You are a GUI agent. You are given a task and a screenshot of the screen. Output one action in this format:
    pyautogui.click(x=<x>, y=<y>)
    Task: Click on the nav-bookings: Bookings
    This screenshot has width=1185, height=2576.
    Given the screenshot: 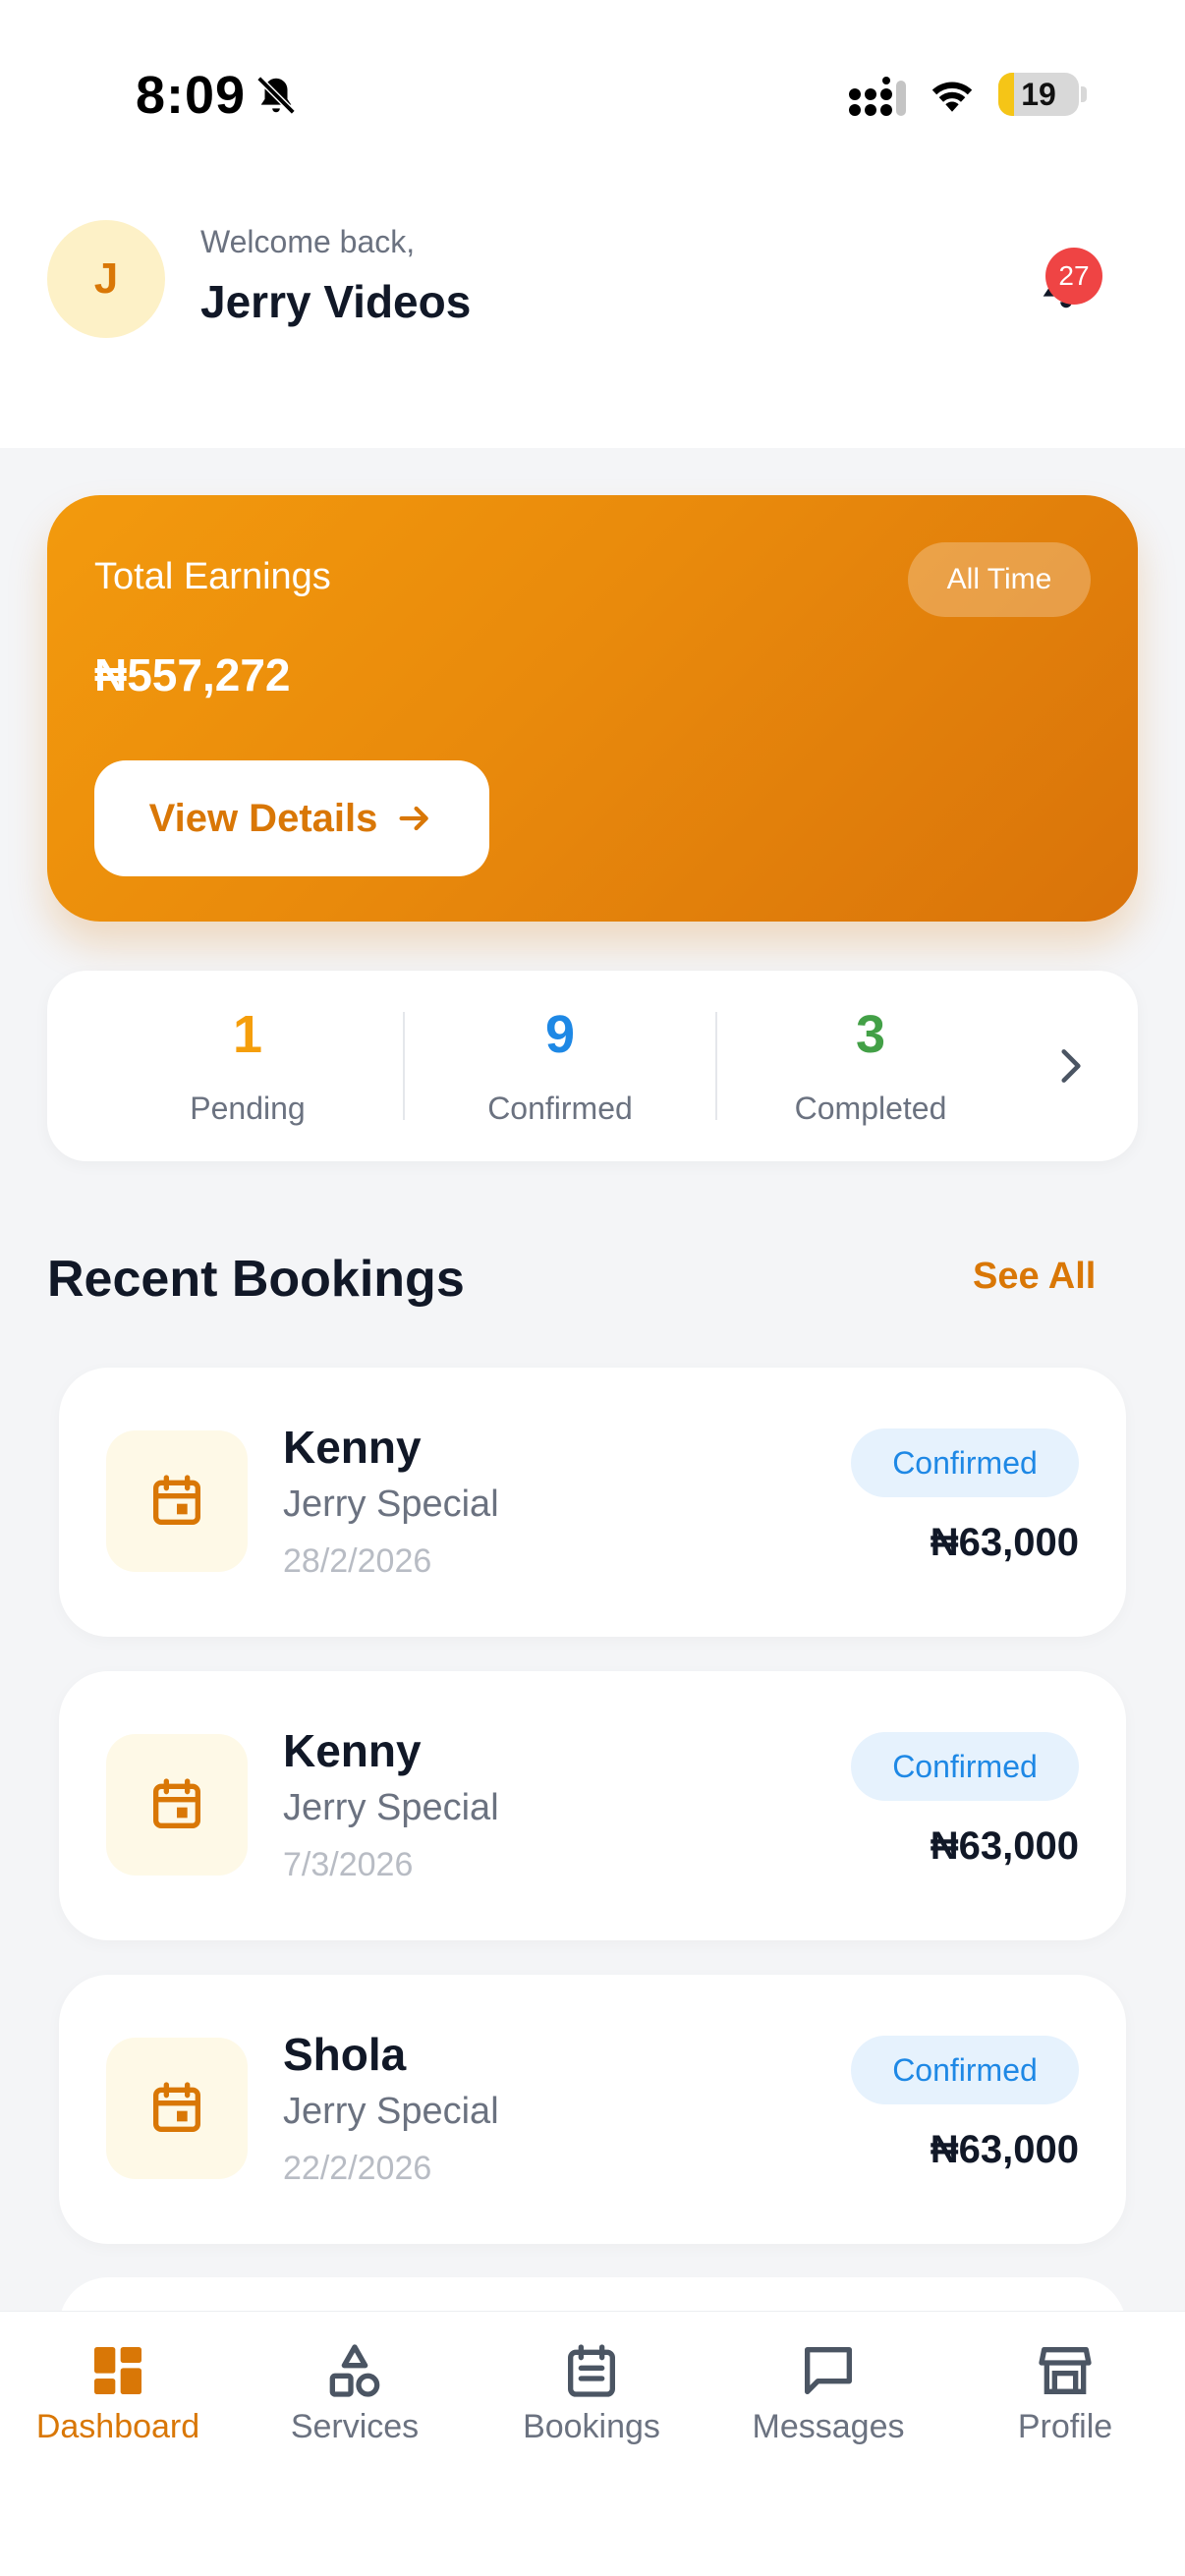 What is the action you would take?
    pyautogui.click(x=592, y=2392)
    